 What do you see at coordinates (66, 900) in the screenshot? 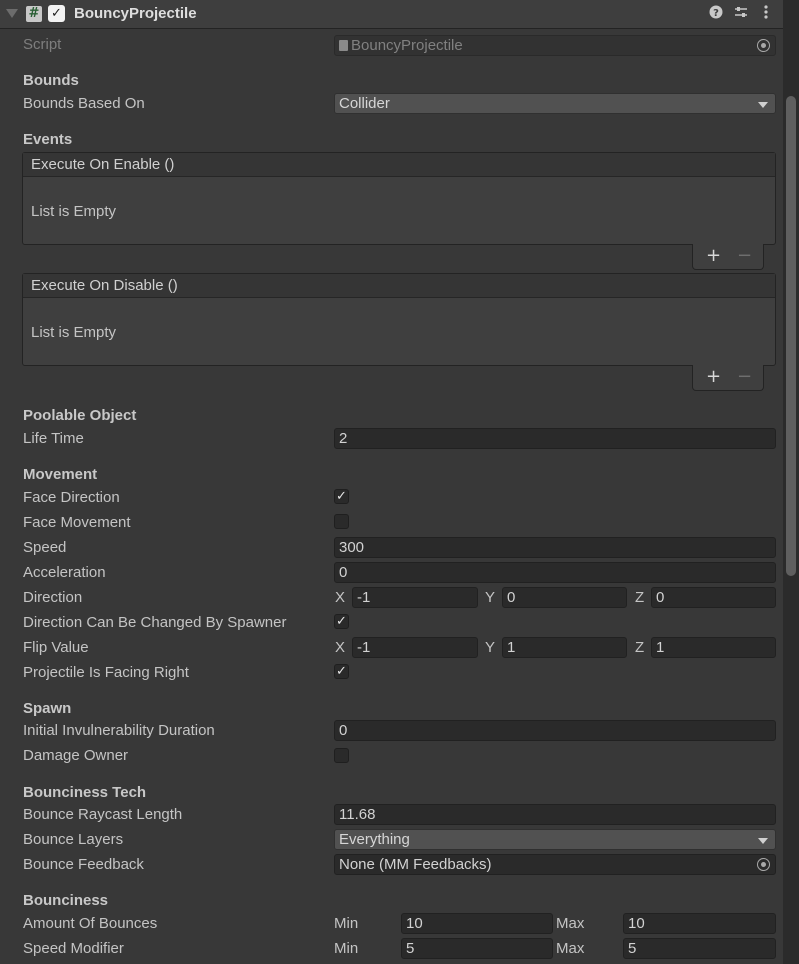
I see `bounciness-header: Bounciness` at bounding box center [66, 900].